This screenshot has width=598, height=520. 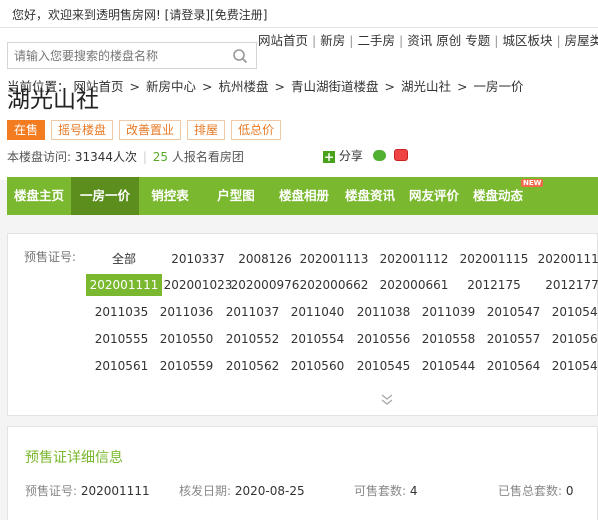 What do you see at coordinates (383, 339) in the screenshot?
I see `license-chip: 2010556` at bounding box center [383, 339].